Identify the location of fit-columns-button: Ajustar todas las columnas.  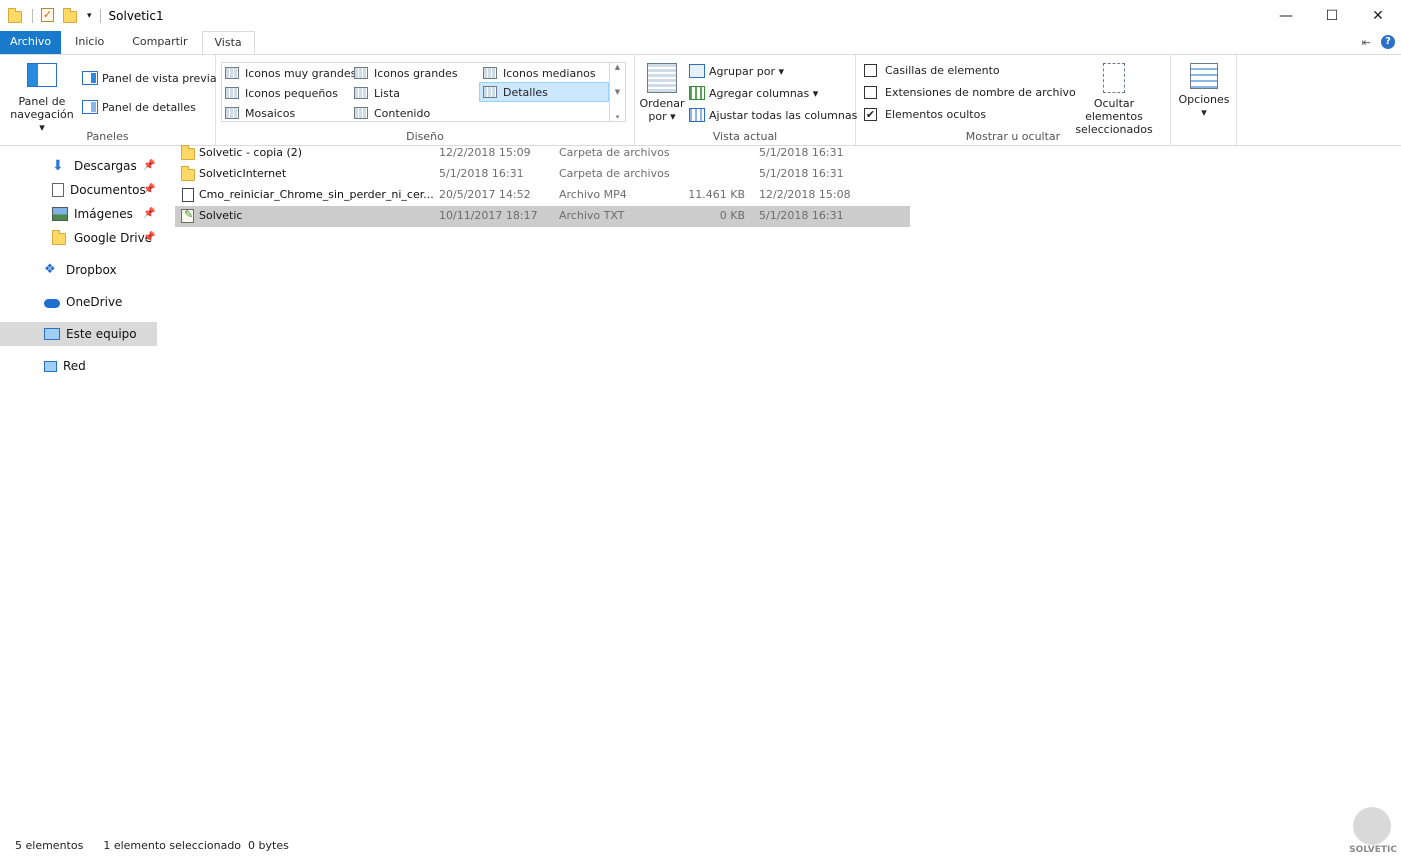
(773, 115).